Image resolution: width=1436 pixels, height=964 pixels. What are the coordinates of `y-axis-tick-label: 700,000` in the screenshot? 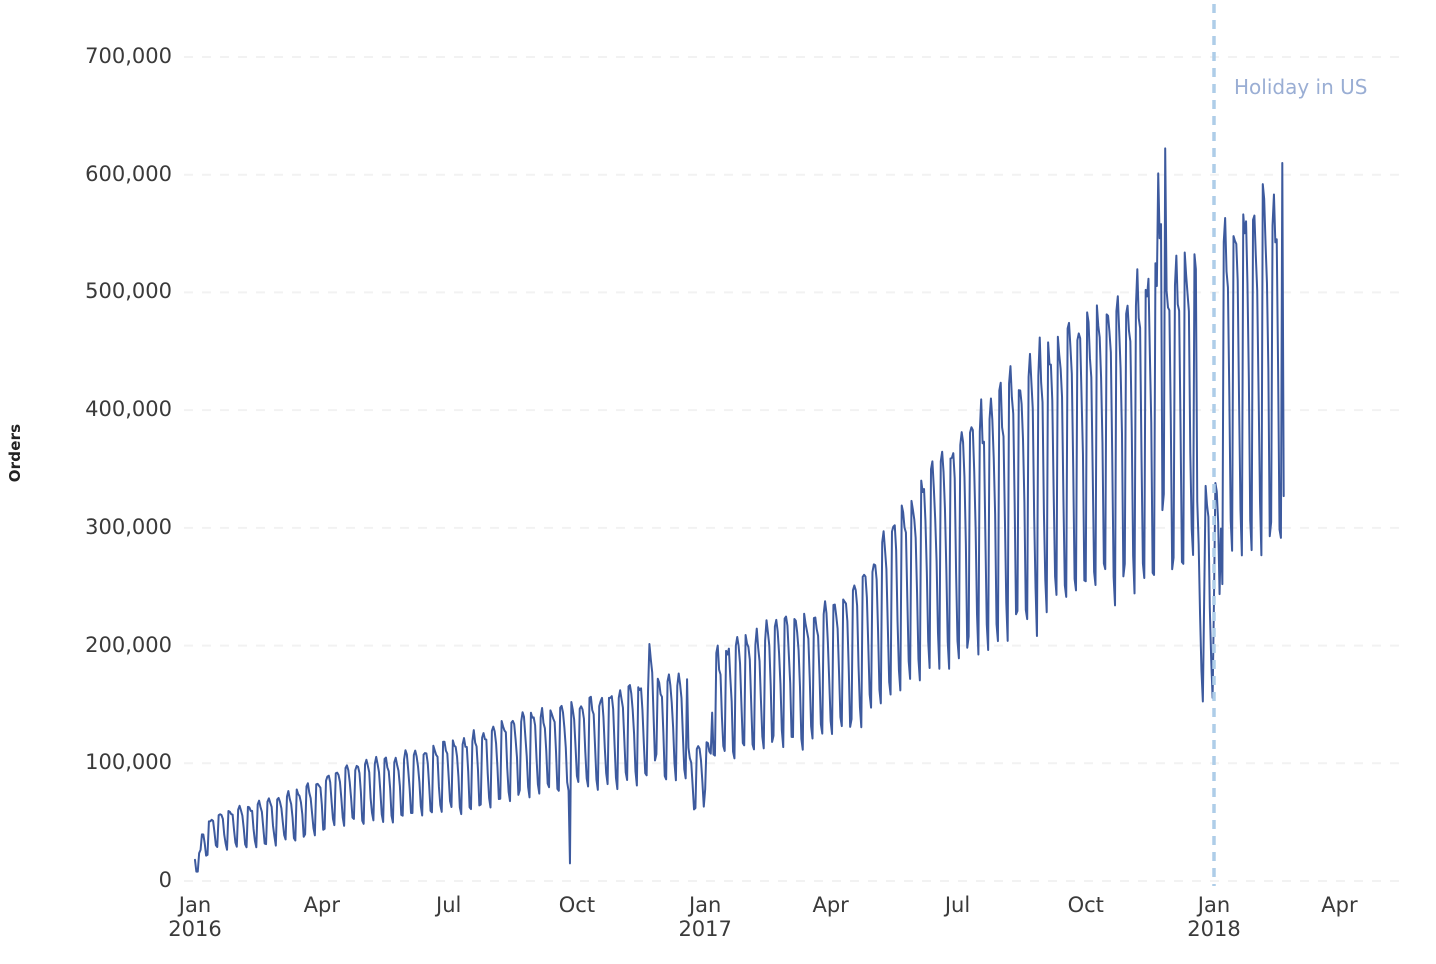 It's located at (128, 56).